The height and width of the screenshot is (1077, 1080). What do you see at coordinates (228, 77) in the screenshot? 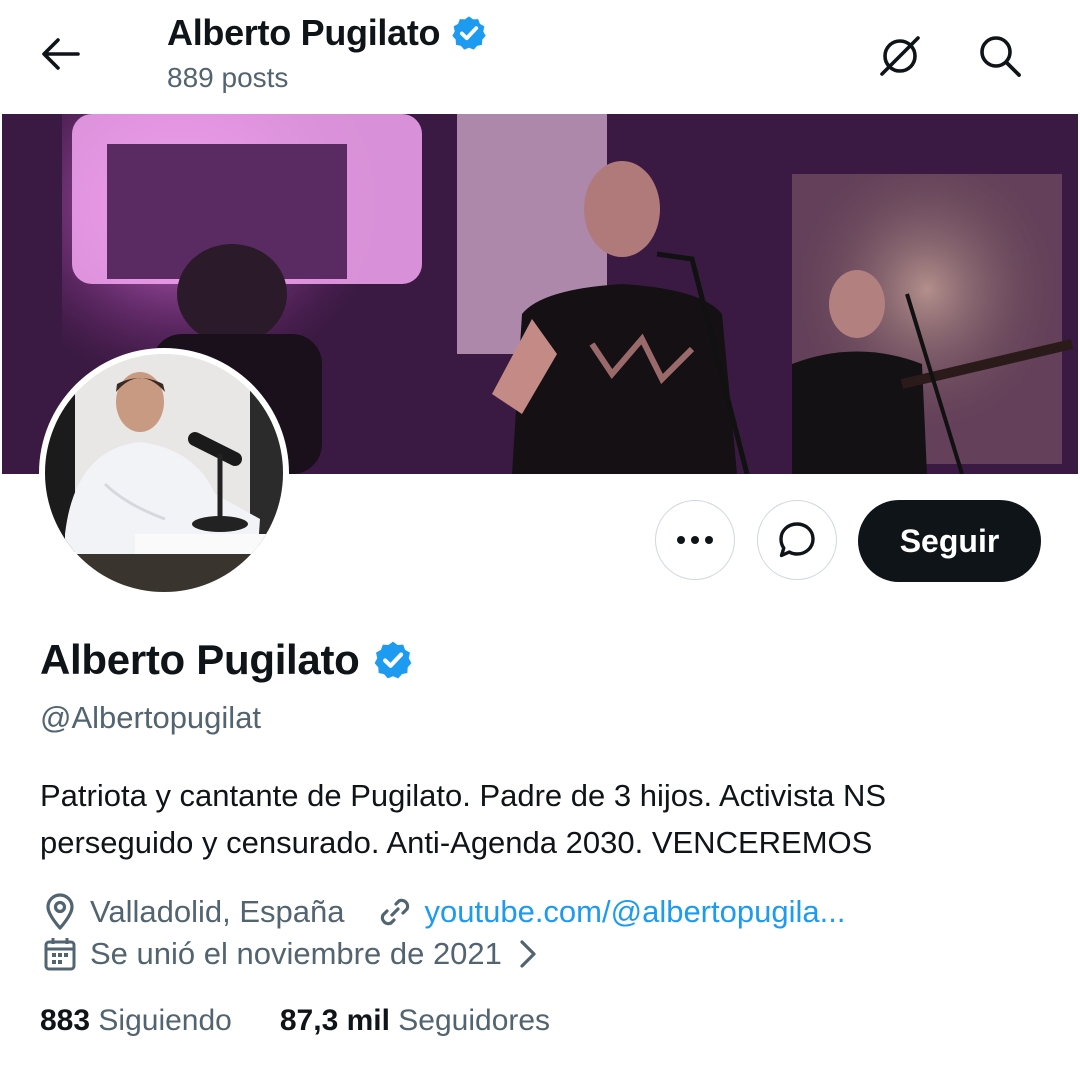
I see `post-count: 889 posts` at bounding box center [228, 77].